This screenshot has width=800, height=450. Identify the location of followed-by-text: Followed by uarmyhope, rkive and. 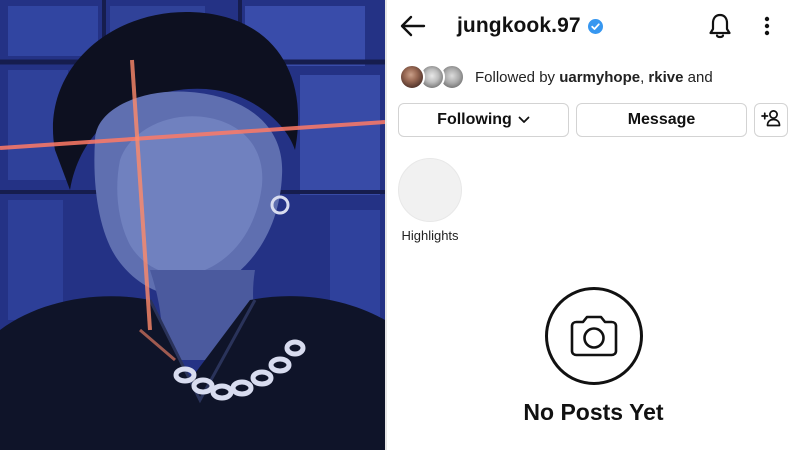
(594, 77).